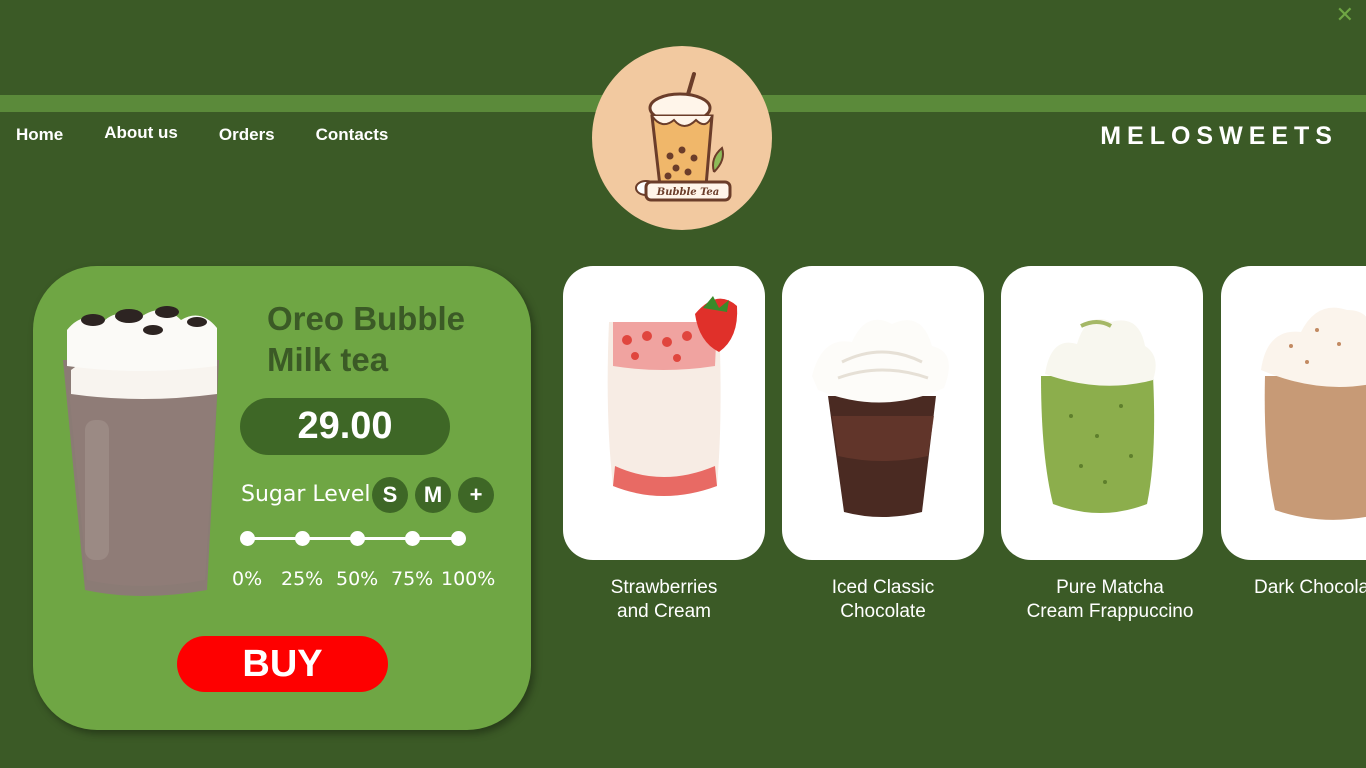  Describe the element at coordinates (247, 135) in the screenshot. I see `nav-orders: Orders` at that location.